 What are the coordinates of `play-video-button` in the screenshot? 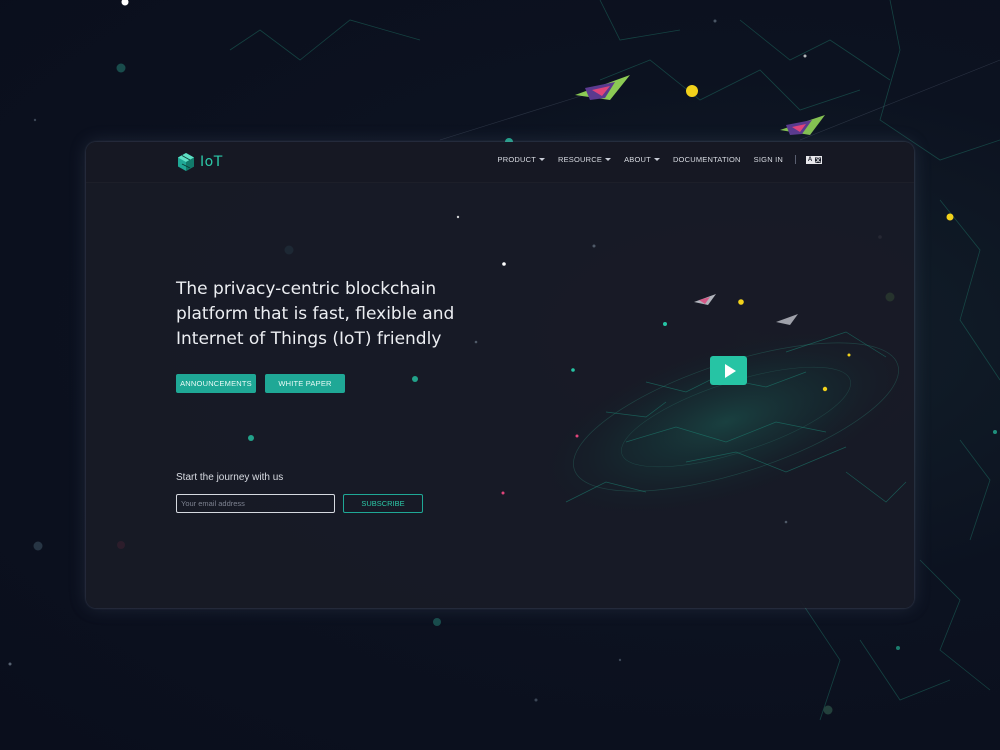 It's located at (728, 370).